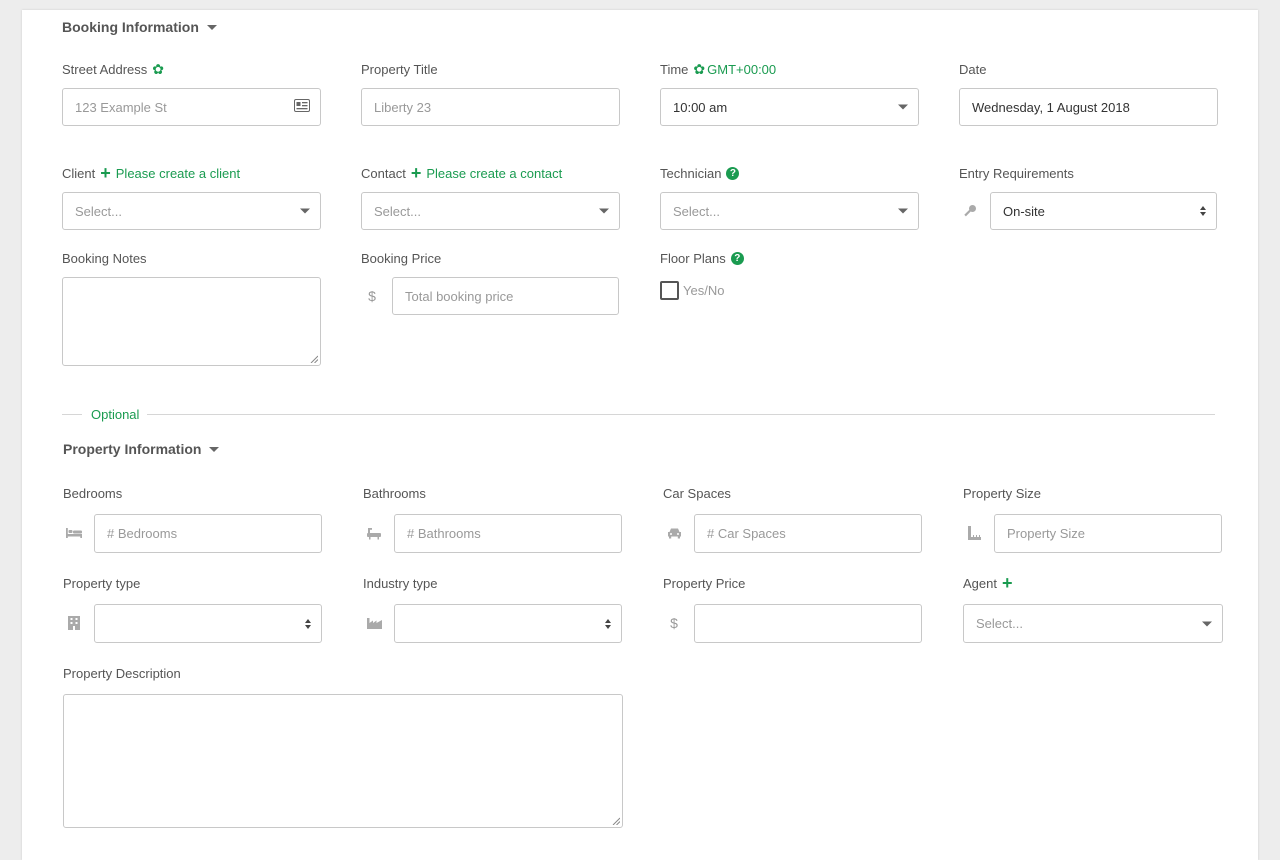  Describe the element at coordinates (808, 623) in the screenshot. I see `property-price-input` at that location.